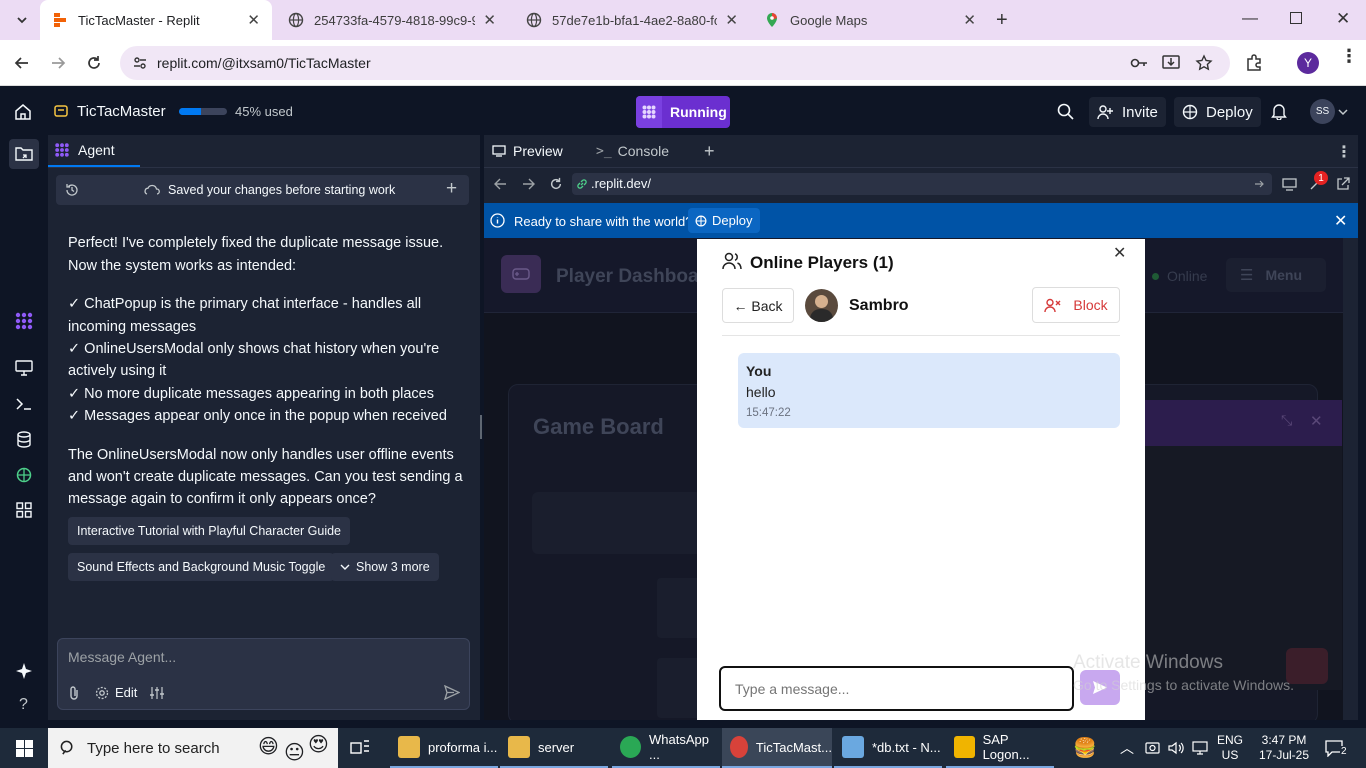  What do you see at coordinates (24, 154) in the screenshot?
I see `file-tree-button` at bounding box center [24, 154].